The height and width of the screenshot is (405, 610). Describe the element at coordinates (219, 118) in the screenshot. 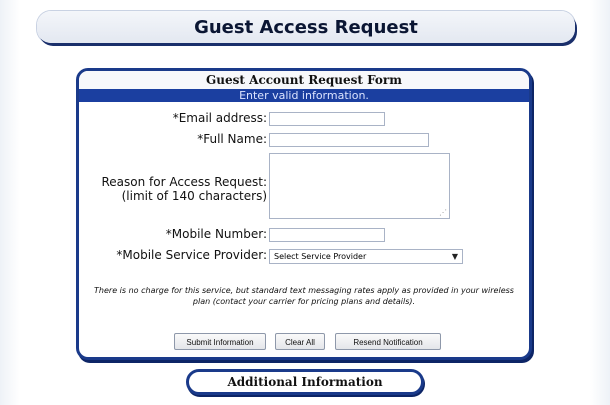

I see `email-label: *Email address:` at that location.